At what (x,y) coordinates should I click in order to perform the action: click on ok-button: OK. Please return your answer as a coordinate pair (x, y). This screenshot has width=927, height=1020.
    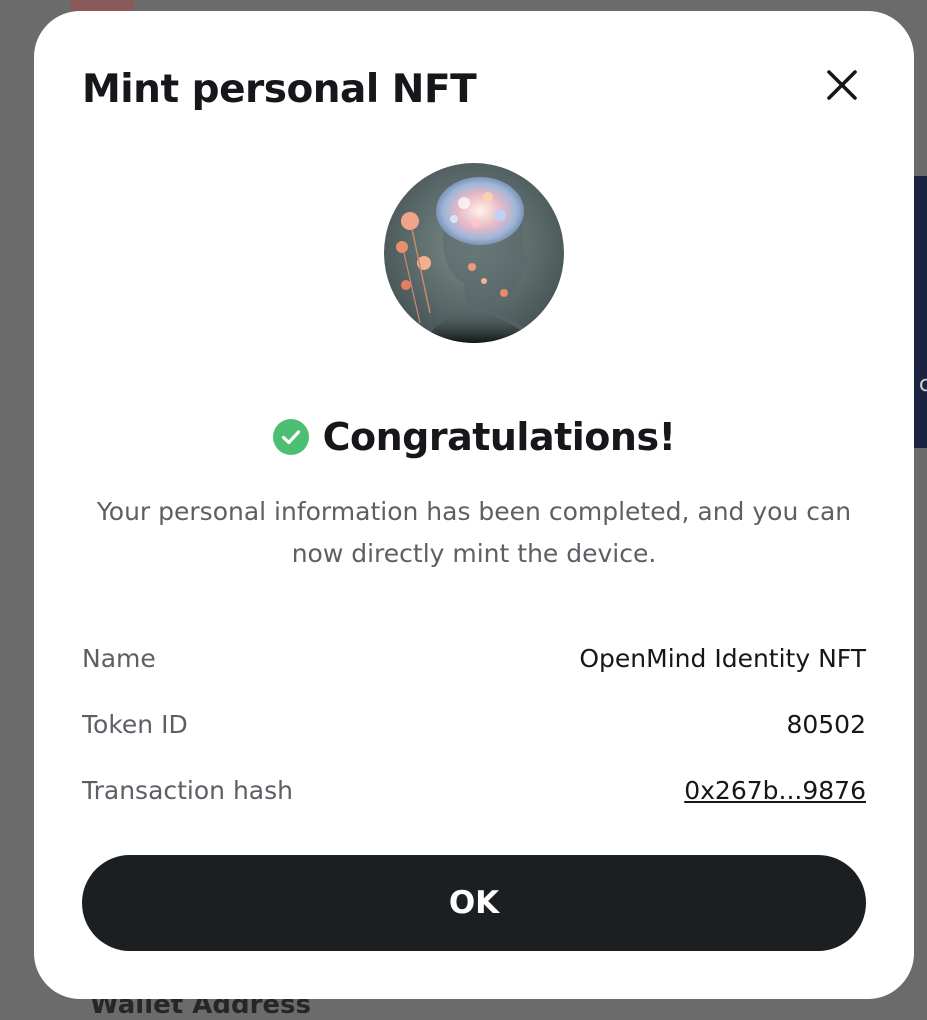
    Looking at the image, I should click on (474, 903).